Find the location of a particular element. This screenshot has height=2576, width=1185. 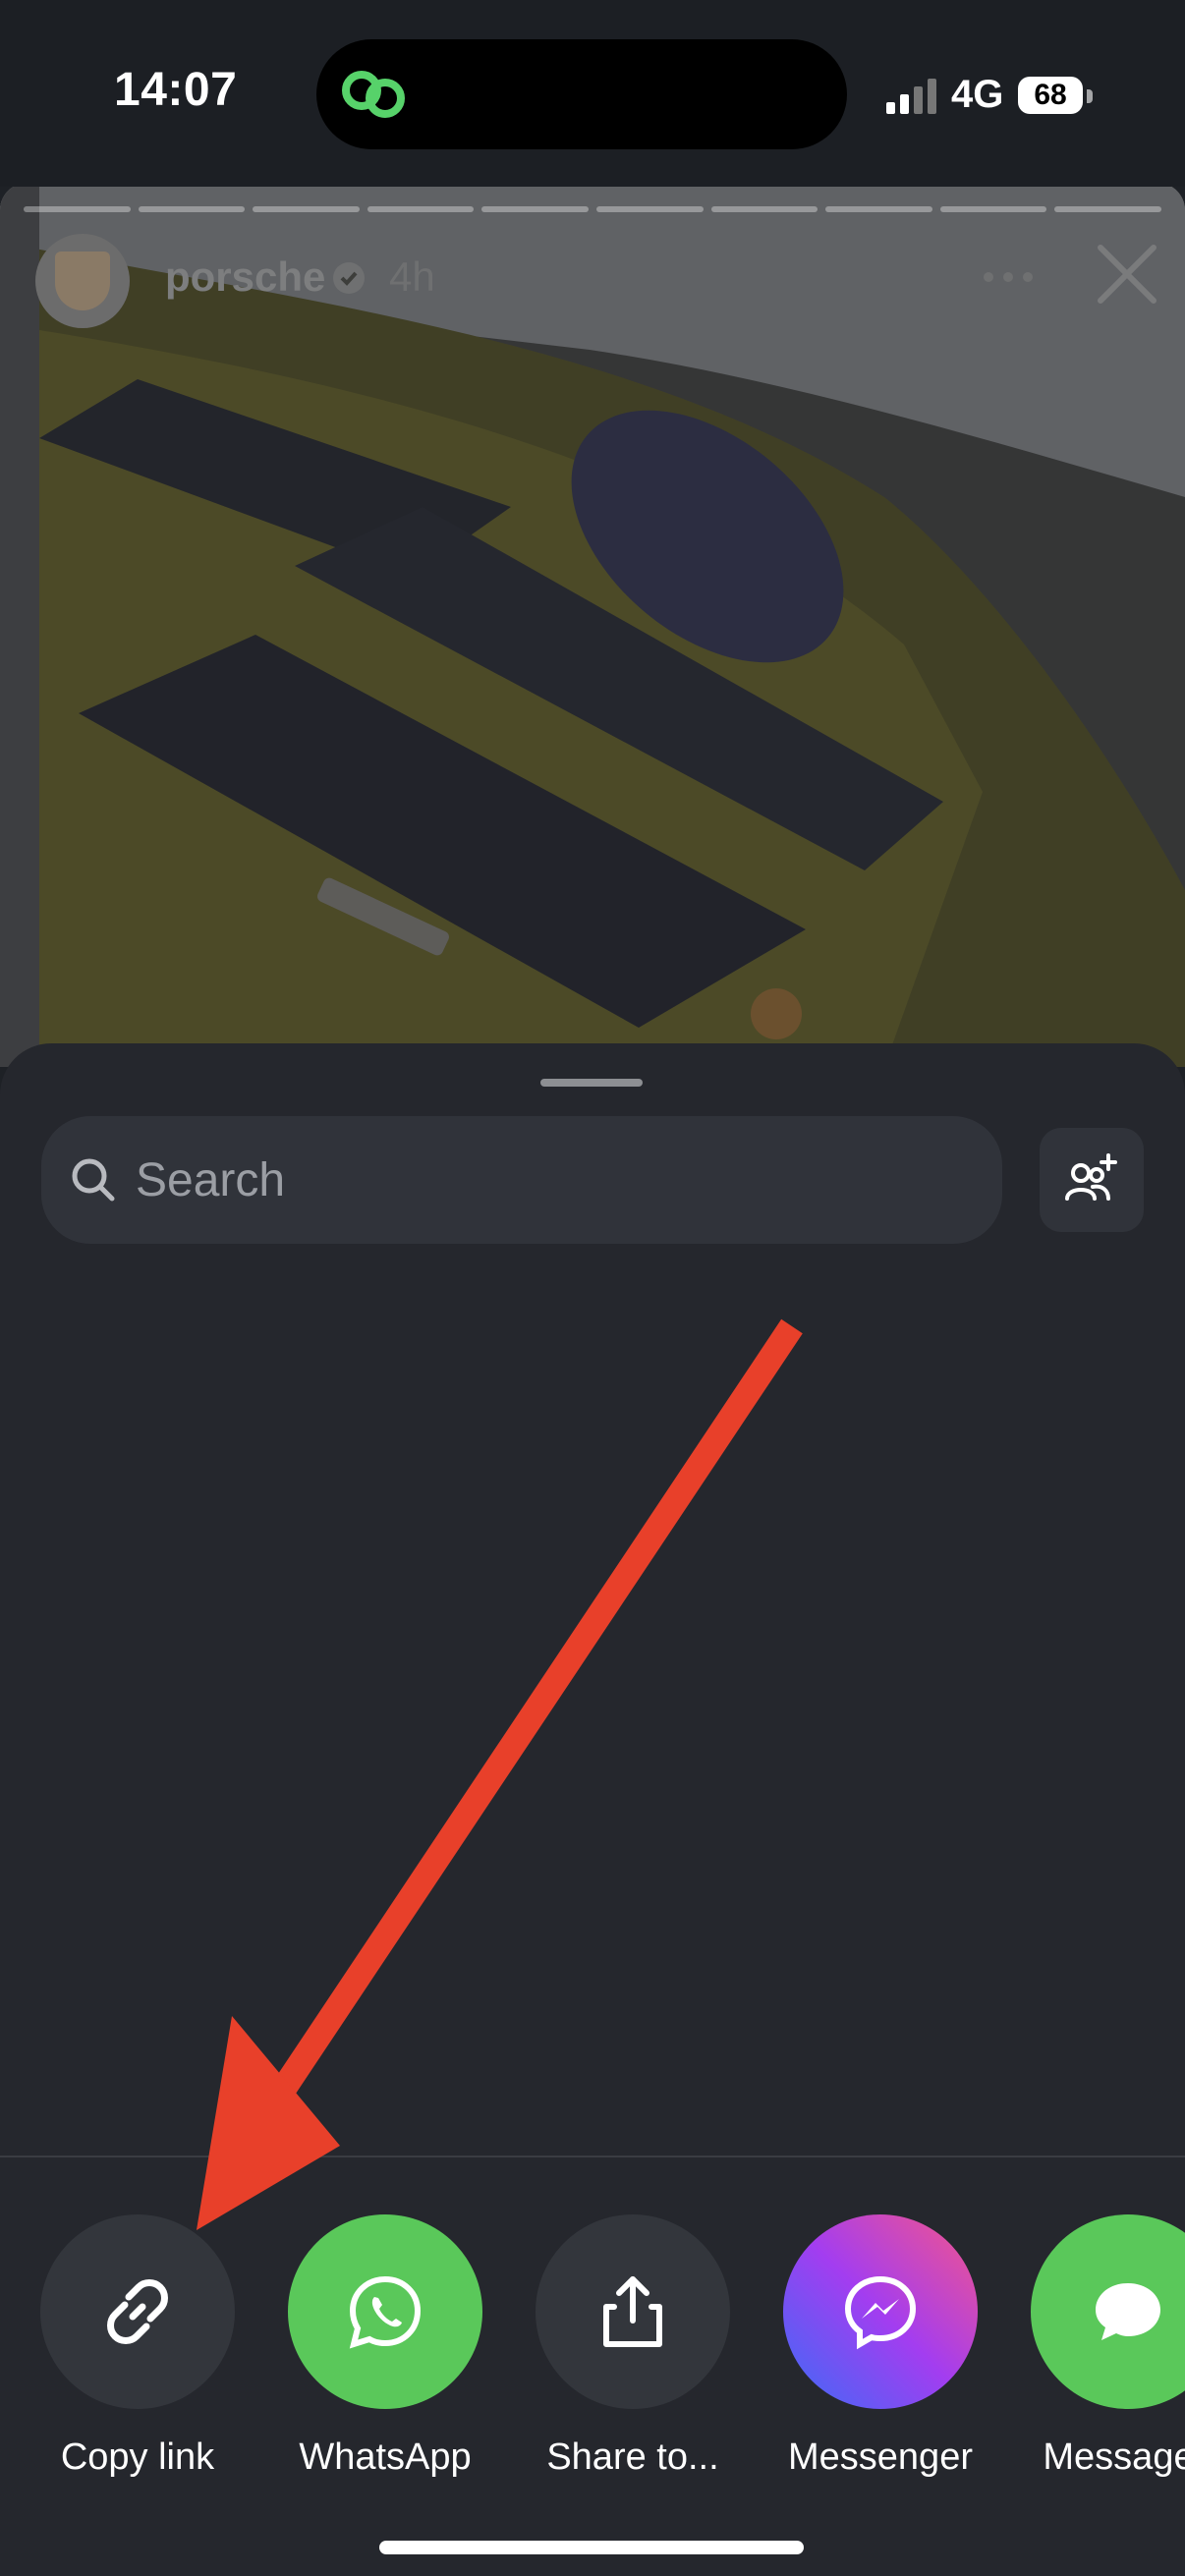

network-type: 4G is located at coordinates (978, 94).